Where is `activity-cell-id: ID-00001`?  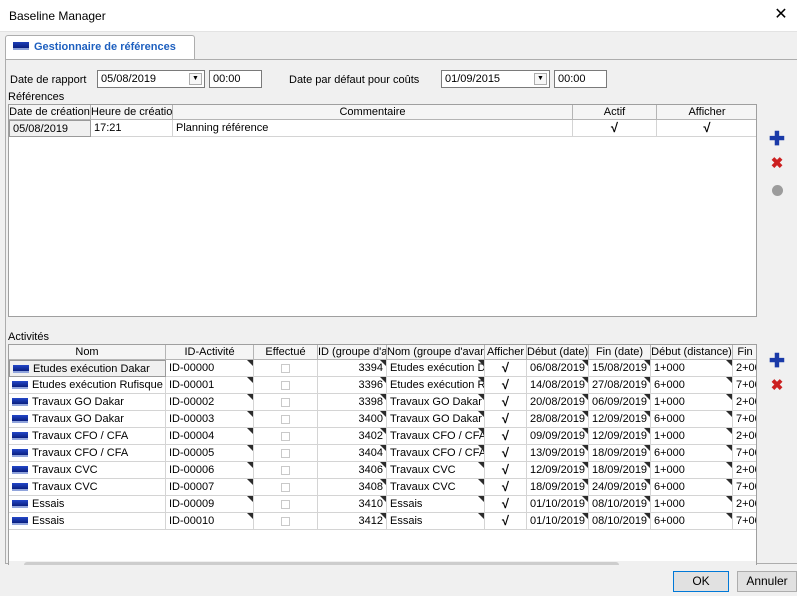 activity-cell-id: ID-00001 is located at coordinates (210, 385).